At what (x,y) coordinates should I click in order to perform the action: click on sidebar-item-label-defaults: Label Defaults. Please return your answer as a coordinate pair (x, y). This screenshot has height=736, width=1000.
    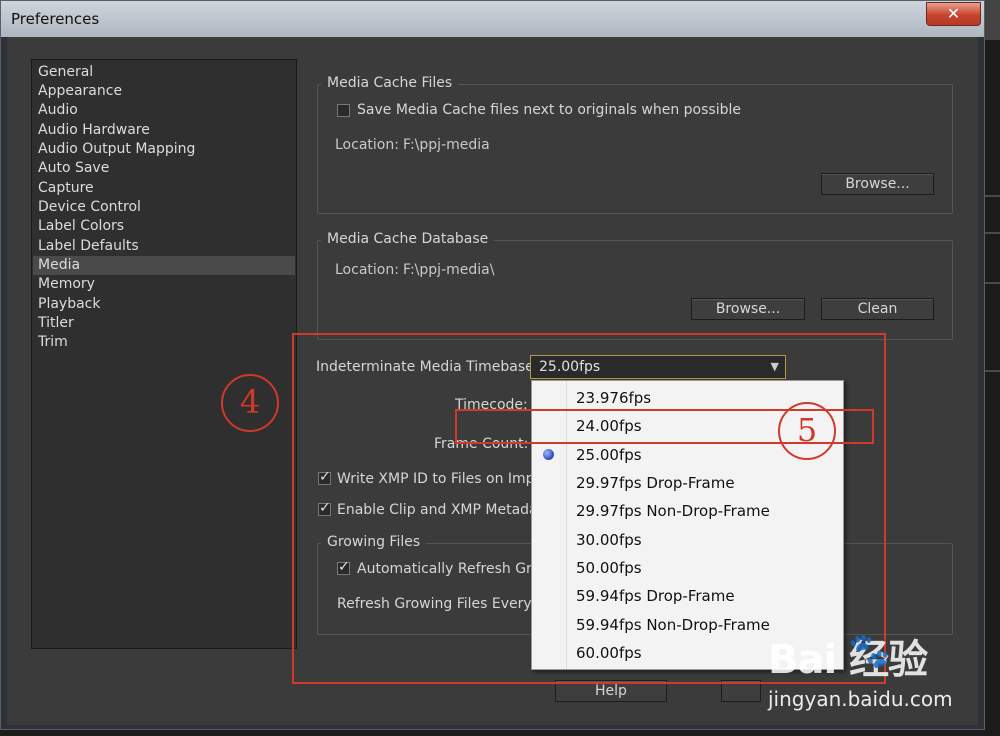
    Looking at the image, I should click on (164, 246).